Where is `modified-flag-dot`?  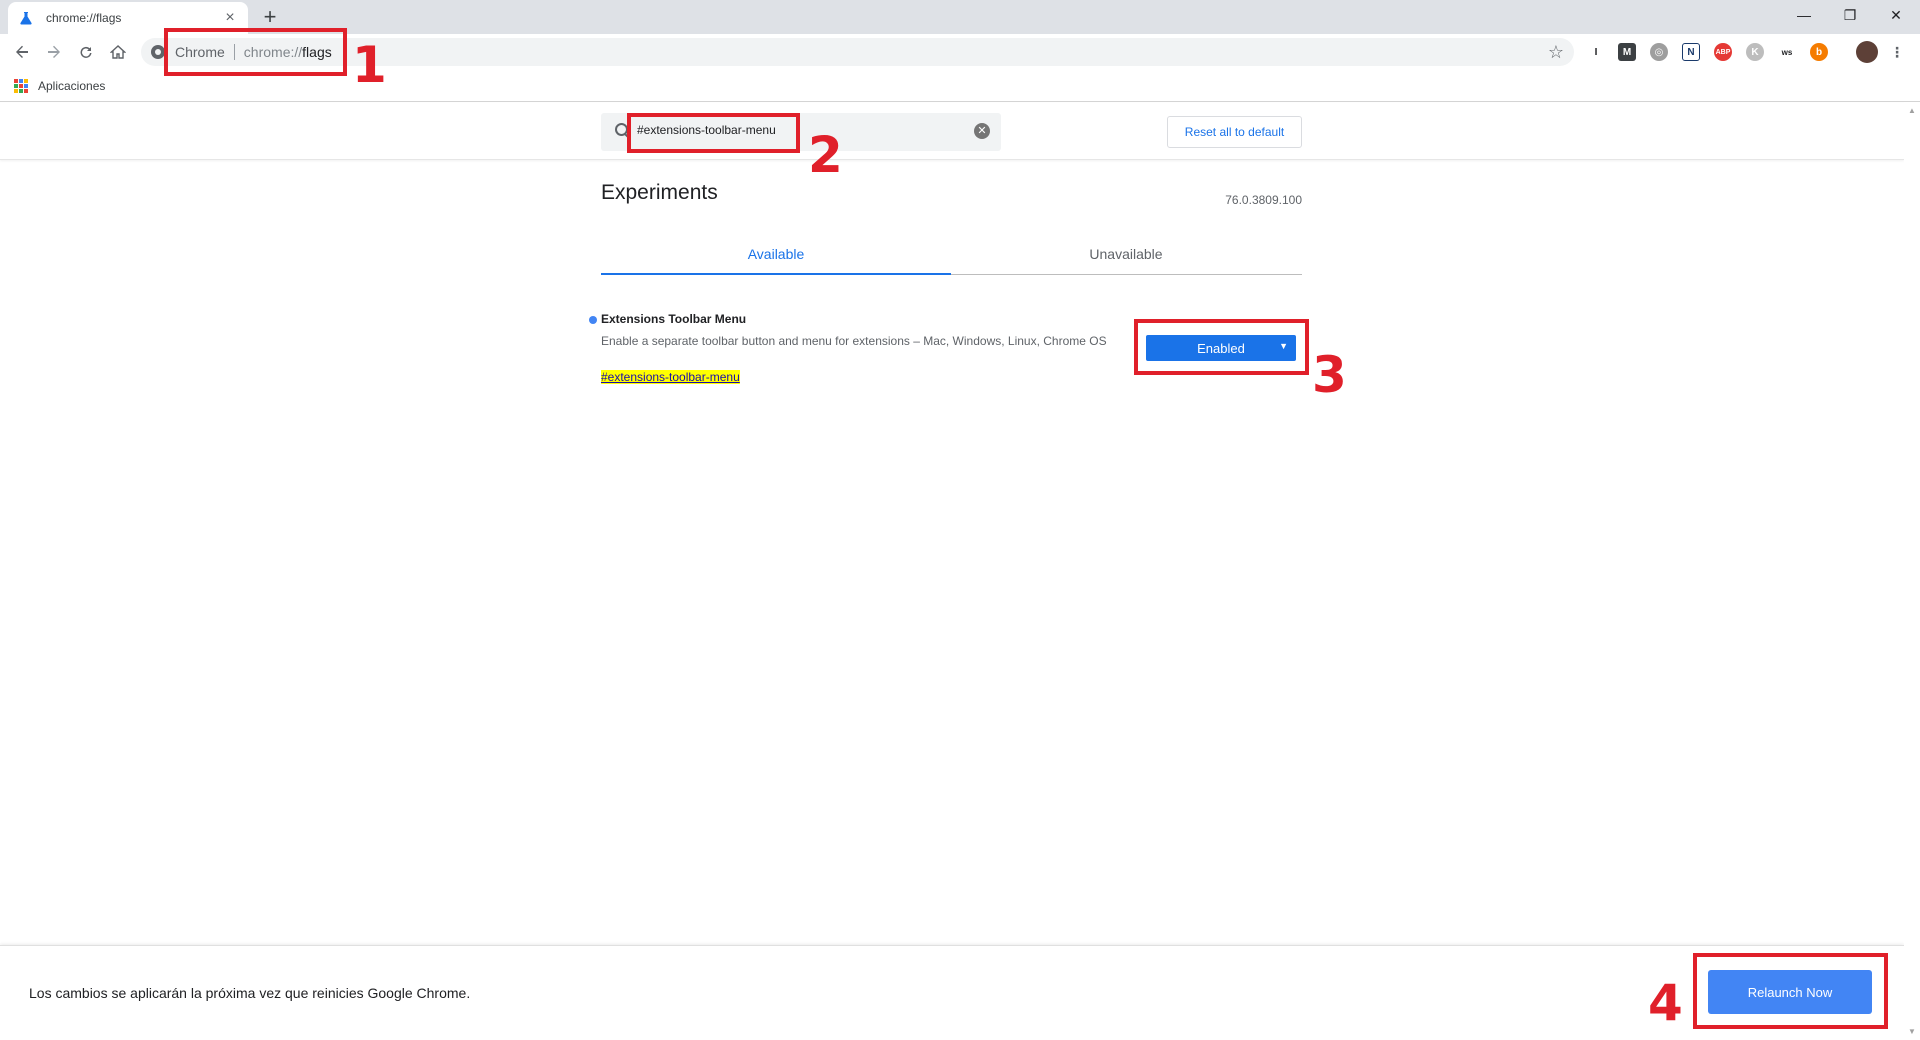 modified-flag-dot is located at coordinates (593, 320).